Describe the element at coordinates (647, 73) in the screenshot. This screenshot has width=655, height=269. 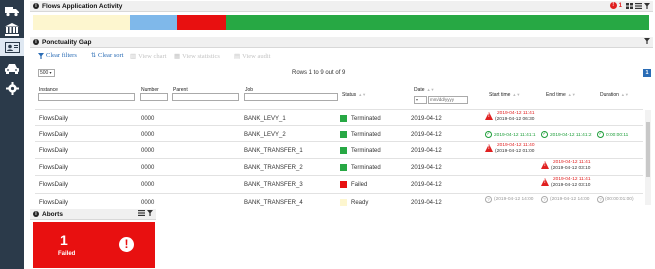
I see `page-1-button: 1` at that location.